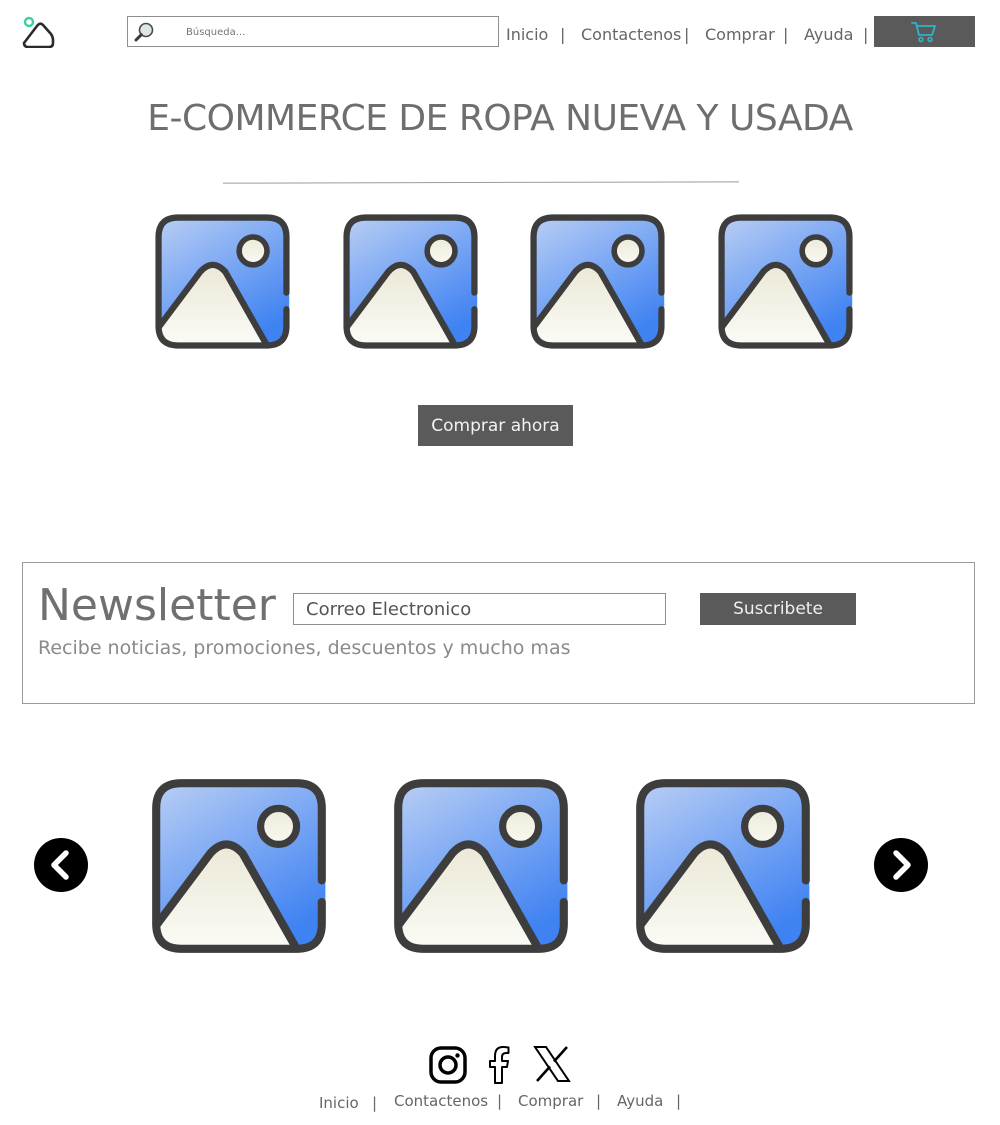 This screenshot has height=1125, width=1000. I want to click on subscribe-button: Suscribete, so click(778, 609).